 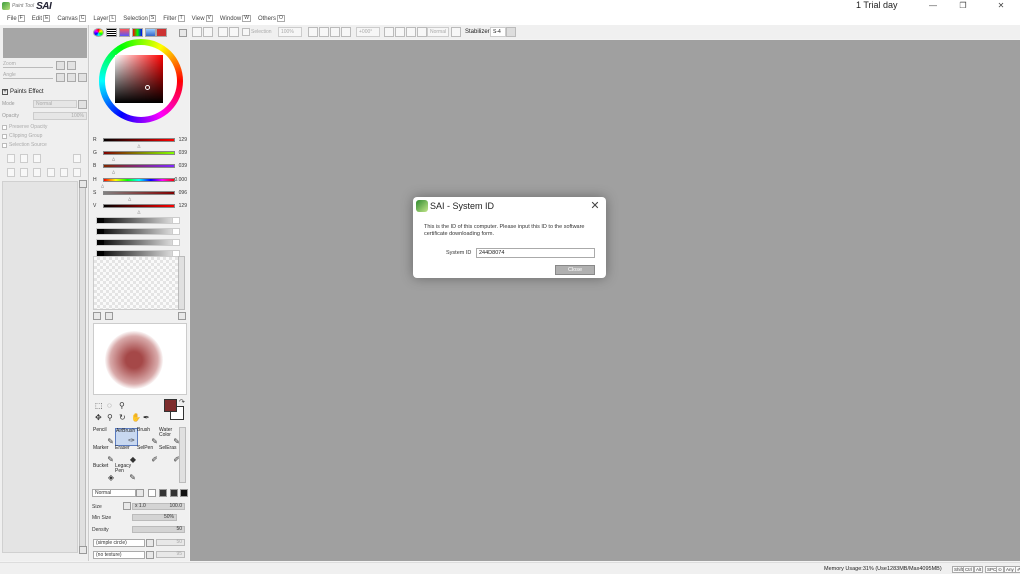 I want to click on sv-cursor, so click(x=147, y=87).